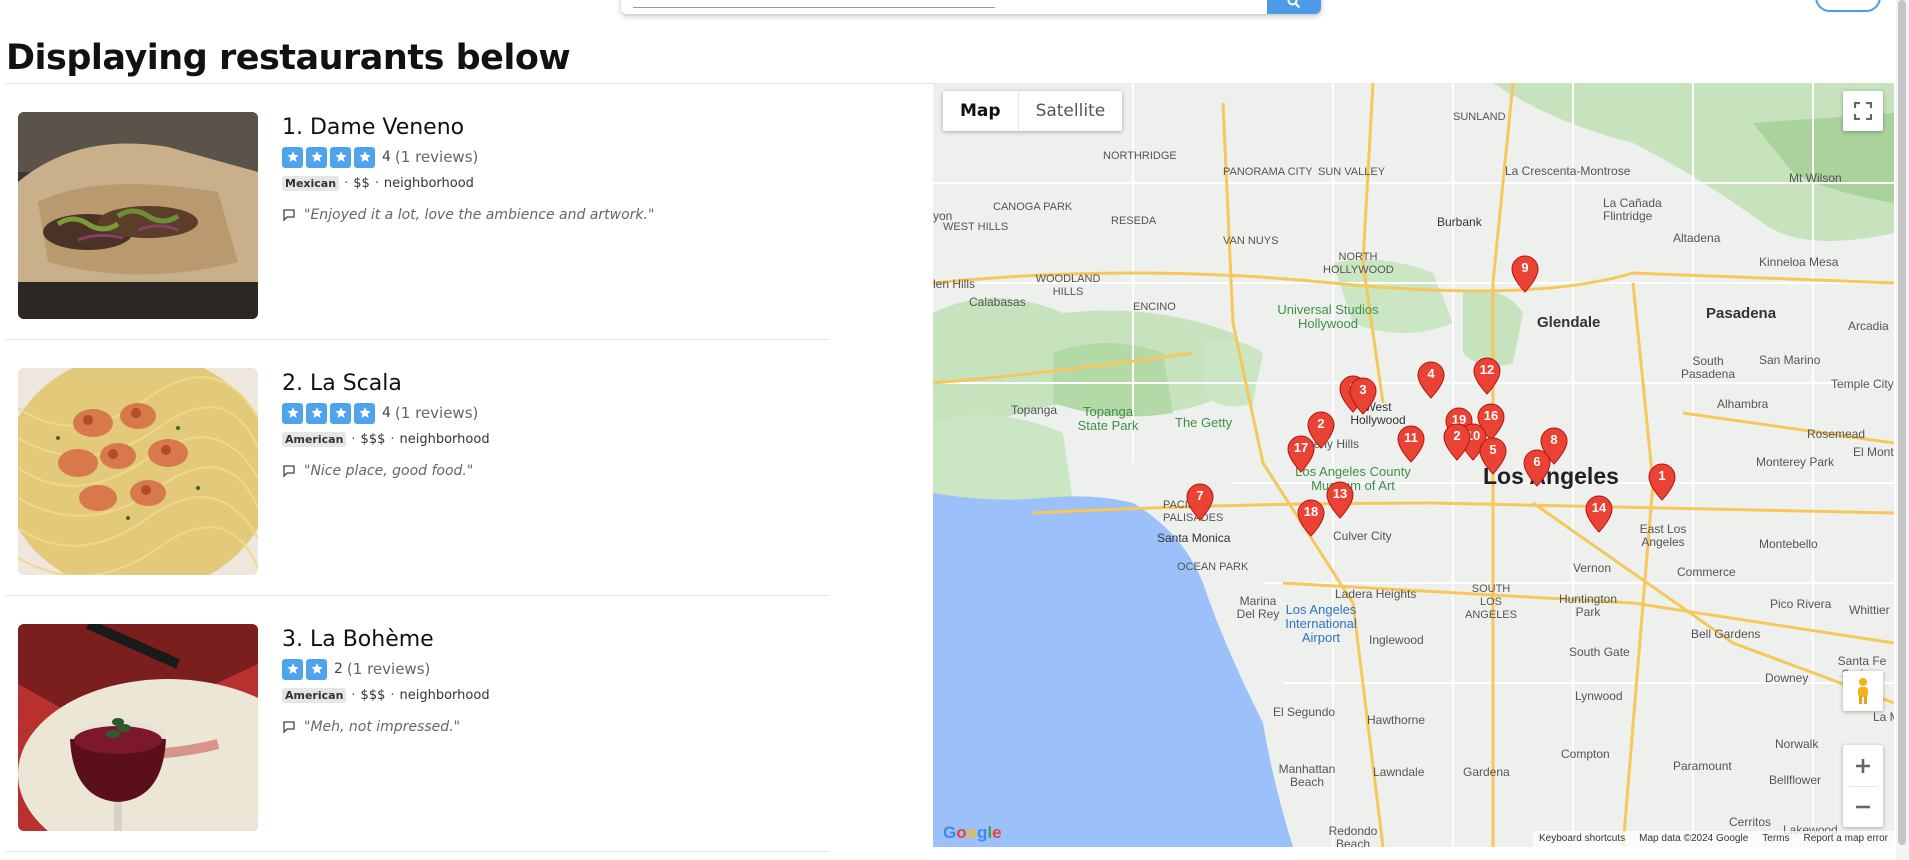 The height and width of the screenshot is (860, 1909). I want to click on map-label: Paramount, so click(1702, 766).